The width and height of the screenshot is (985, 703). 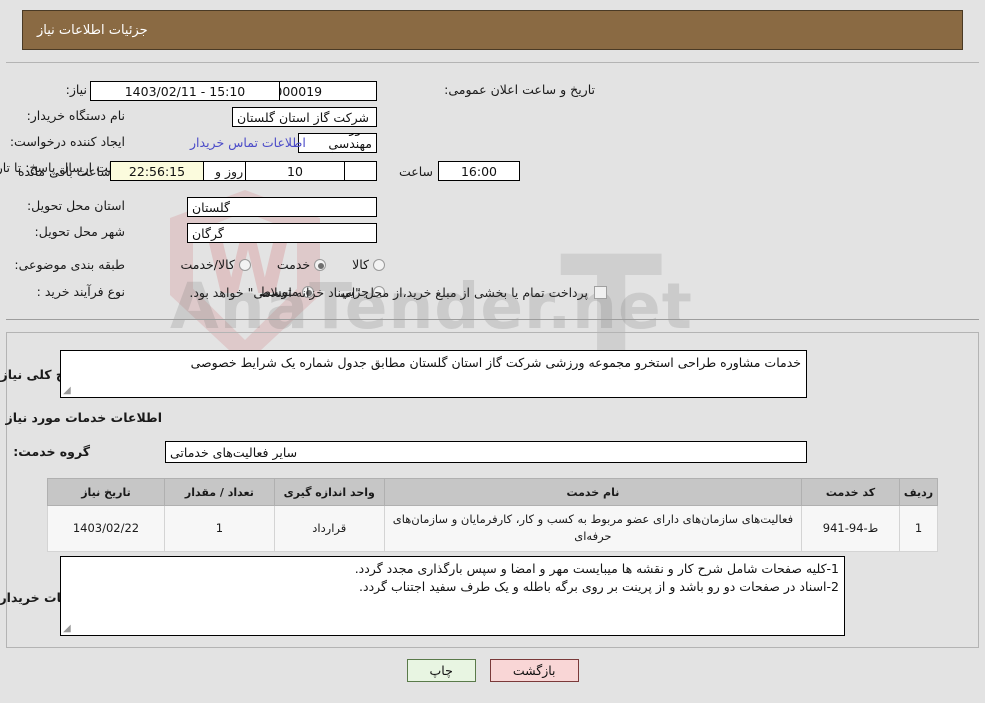 What do you see at coordinates (84, 417) in the screenshot?
I see `services-section-title: اطلاعات خدمات مورد نیاز` at bounding box center [84, 417].